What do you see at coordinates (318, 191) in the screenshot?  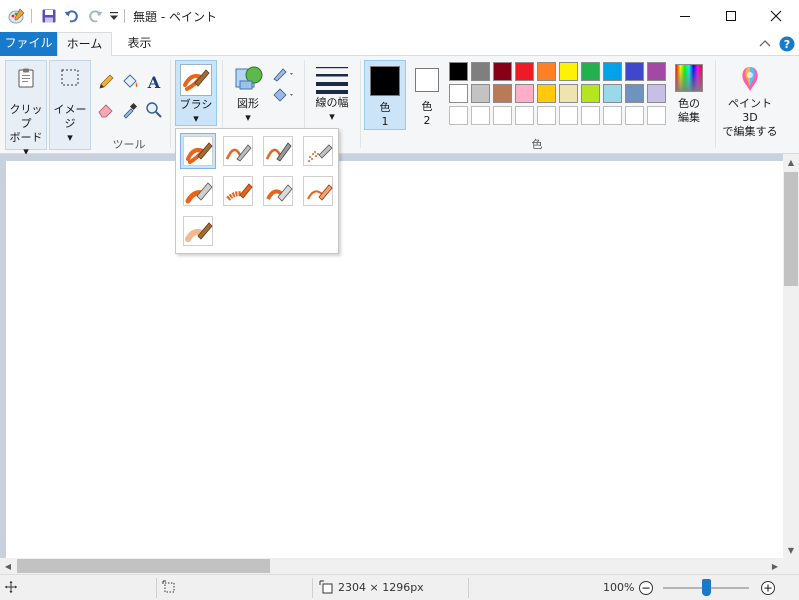 I see `brush-option-natural-pencil` at bounding box center [318, 191].